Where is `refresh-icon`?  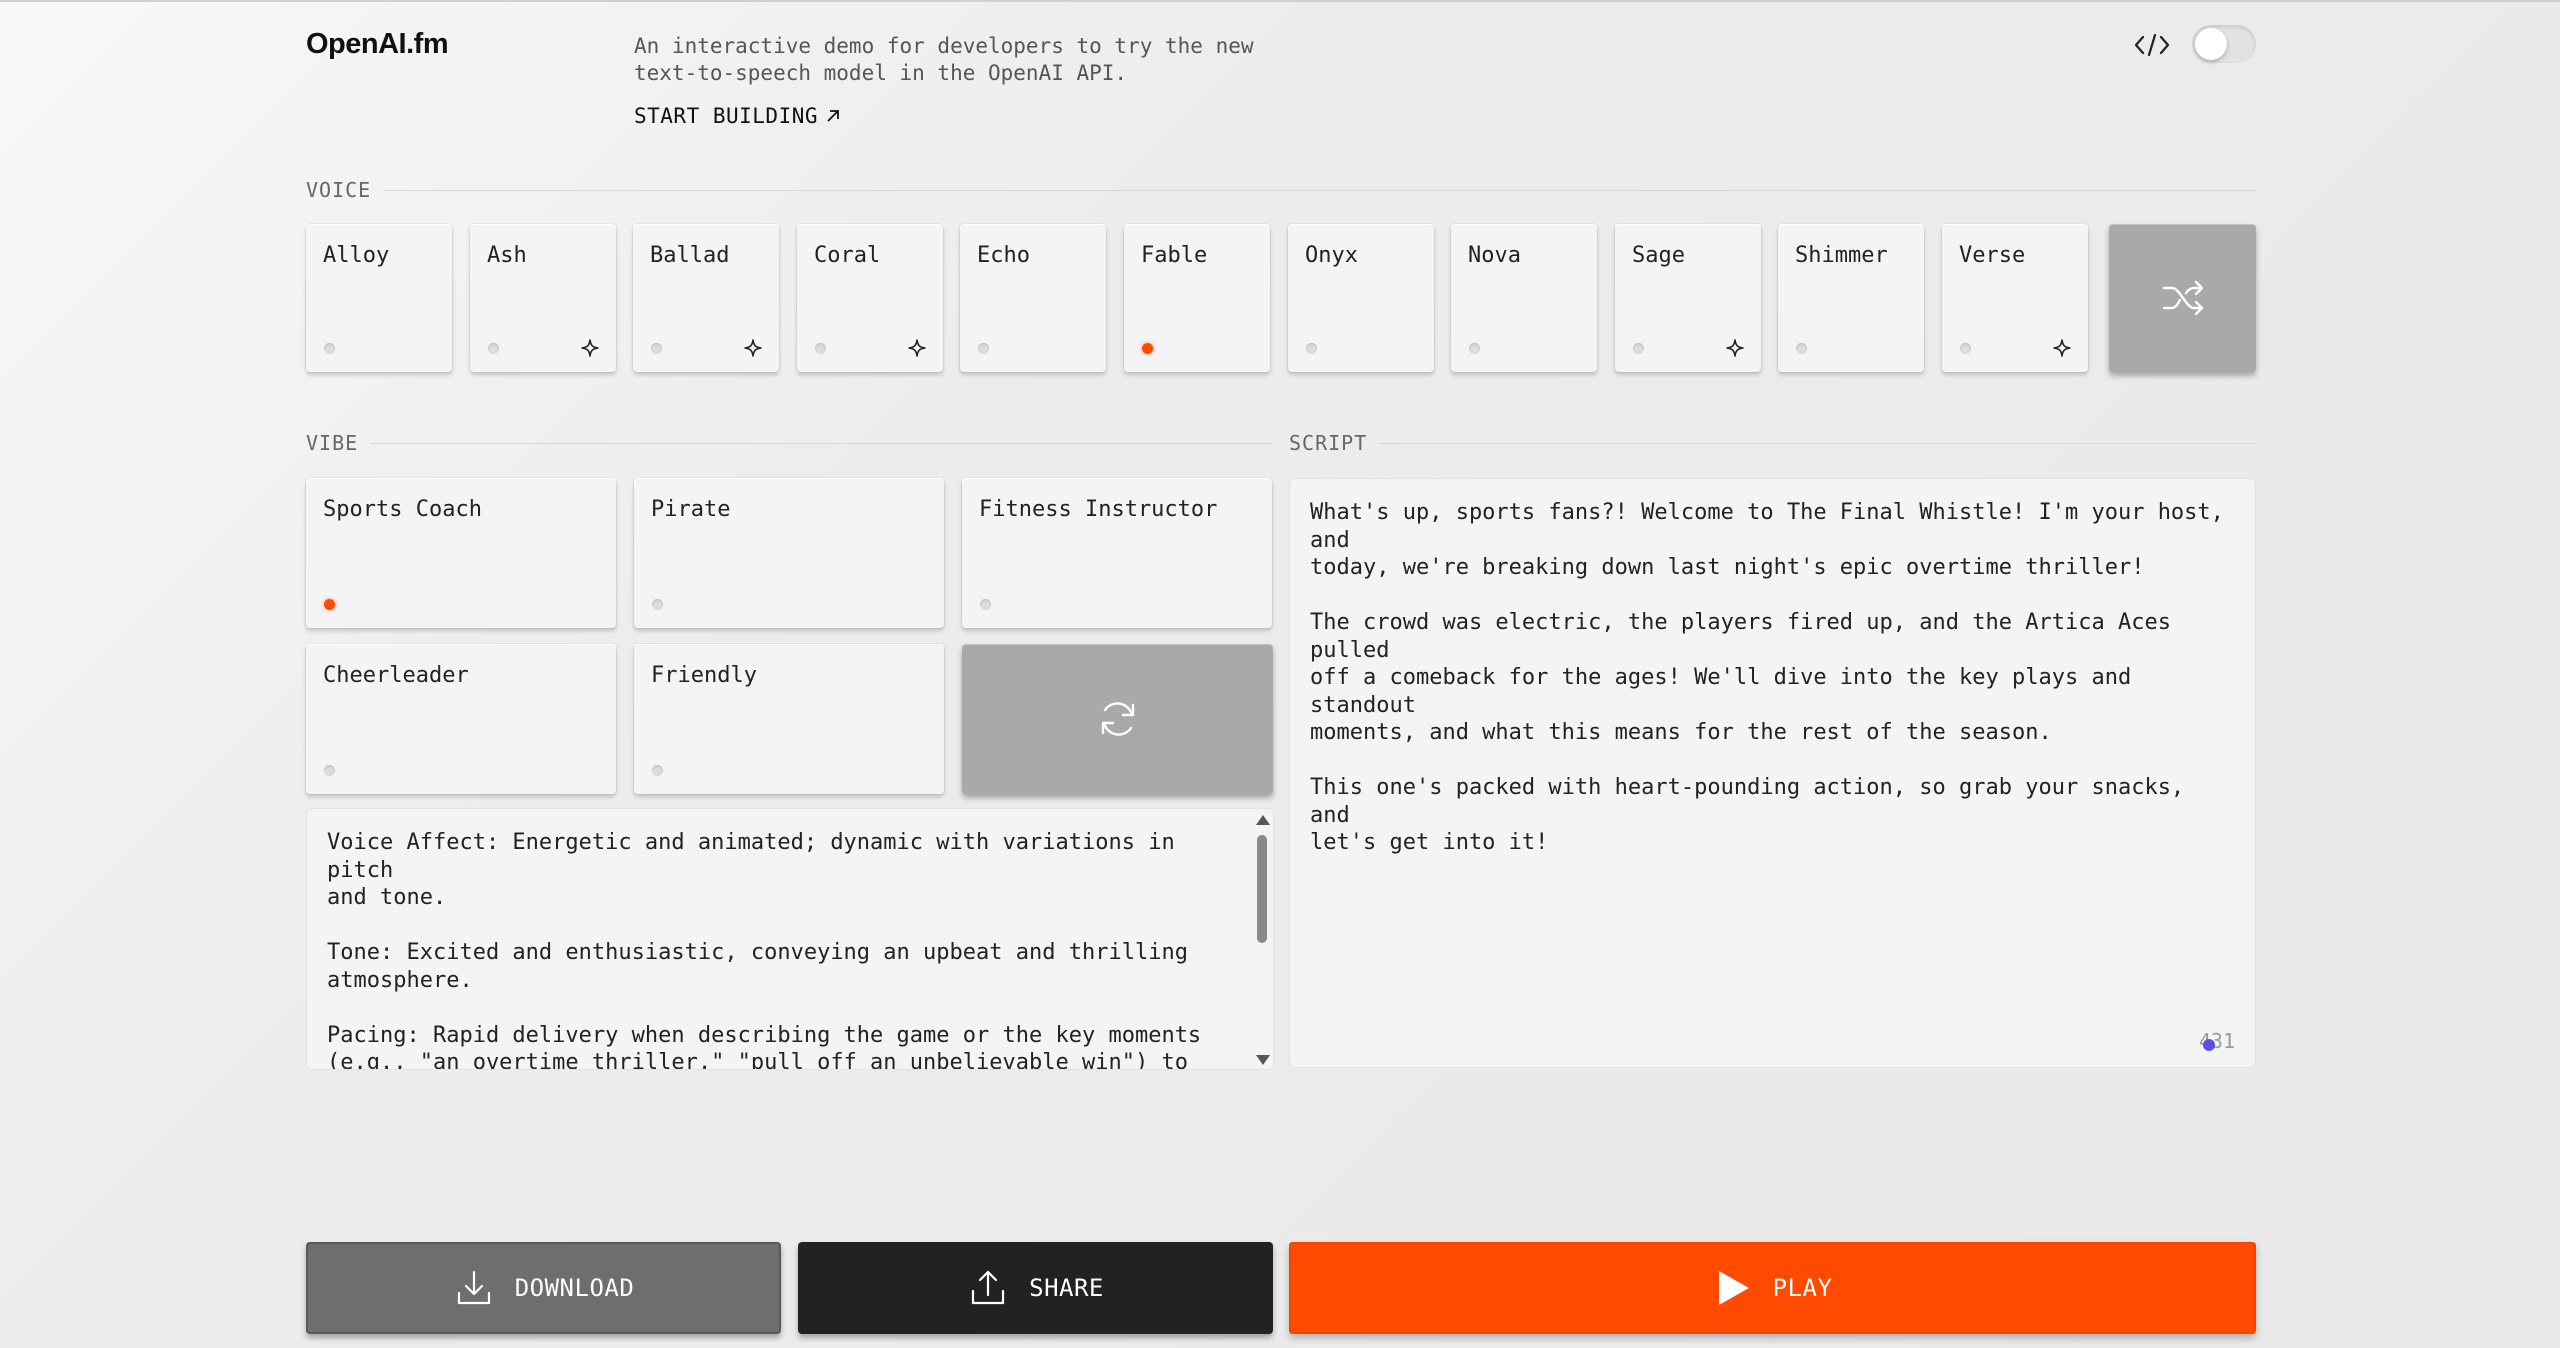 refresh-icon is located at coordinates (1117, 719).